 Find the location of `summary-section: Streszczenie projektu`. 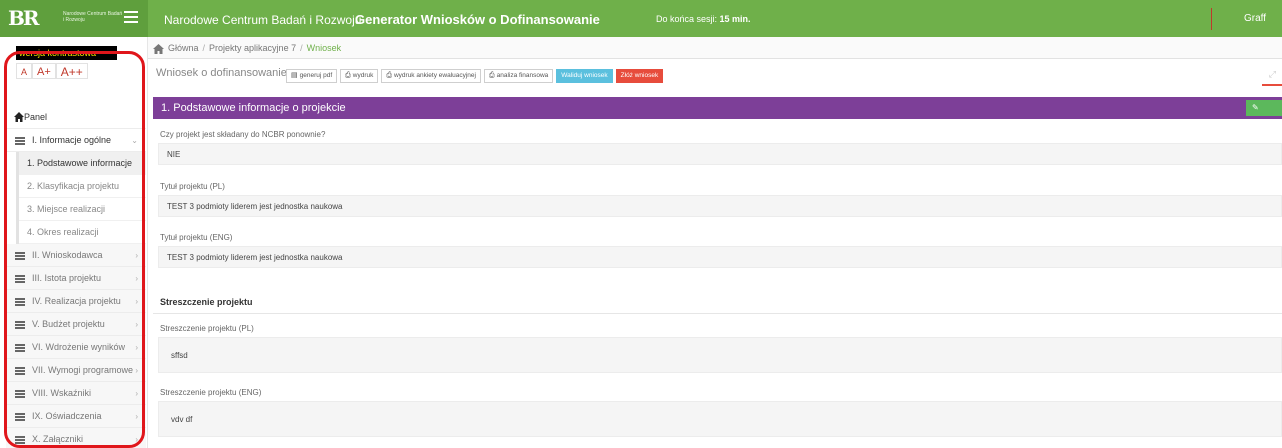

summary-section: Streszczenie projektu is located at coordinates (717, 305).